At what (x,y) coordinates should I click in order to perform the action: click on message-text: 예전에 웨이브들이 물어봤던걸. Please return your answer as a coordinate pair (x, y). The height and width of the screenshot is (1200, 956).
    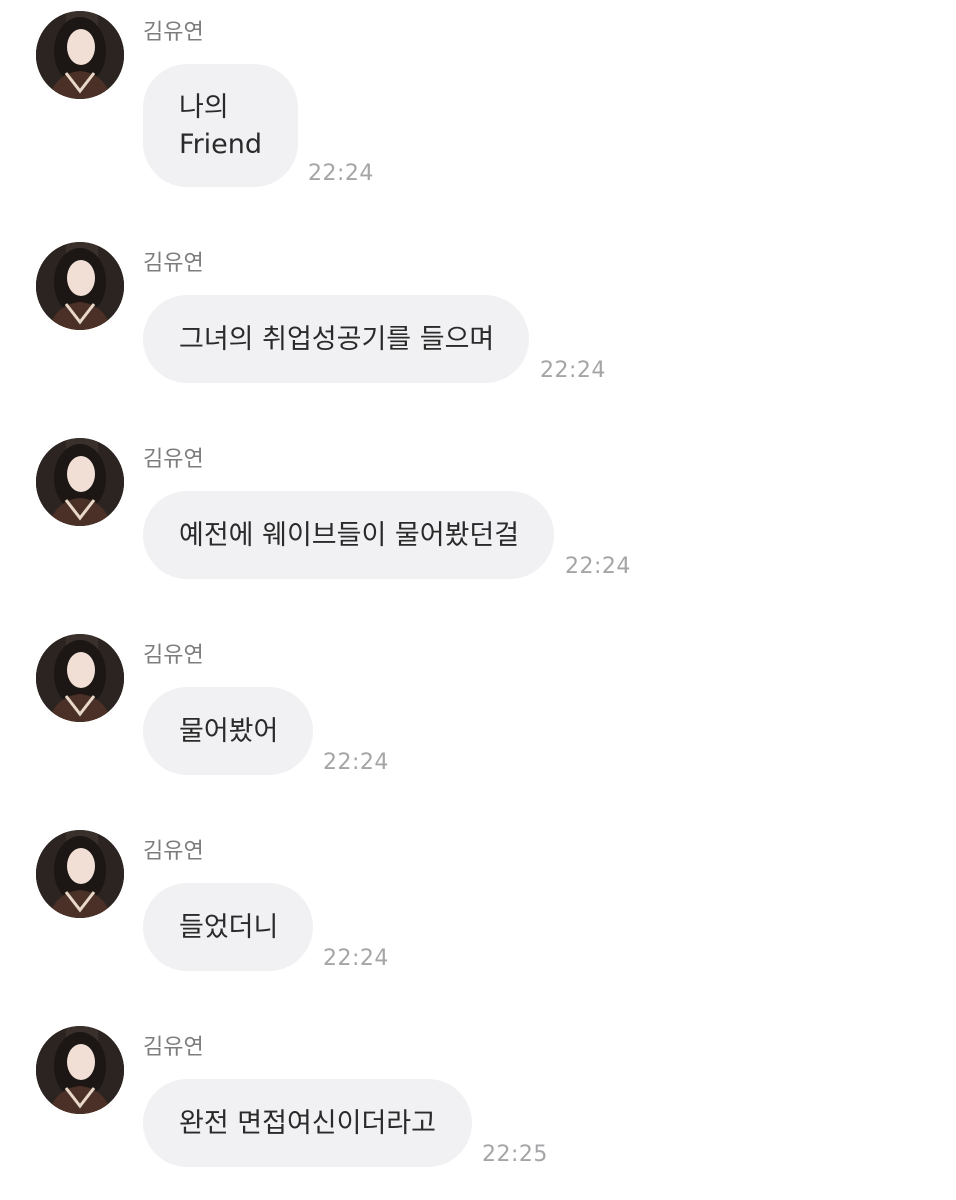
    Looking at the image, I should click on (349, 535).